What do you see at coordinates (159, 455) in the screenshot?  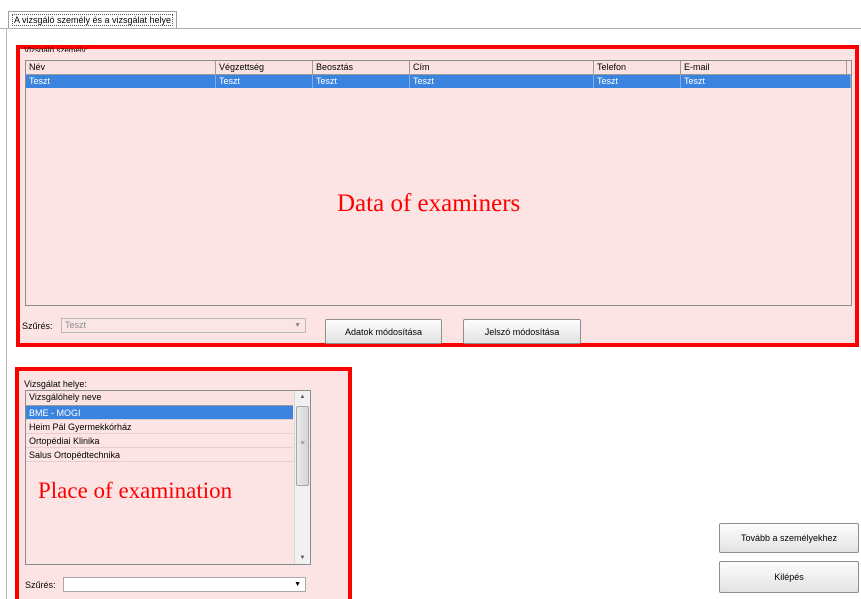 I see `place-item: Salus Ortopédtechnika` at bounding box center [159, 455].